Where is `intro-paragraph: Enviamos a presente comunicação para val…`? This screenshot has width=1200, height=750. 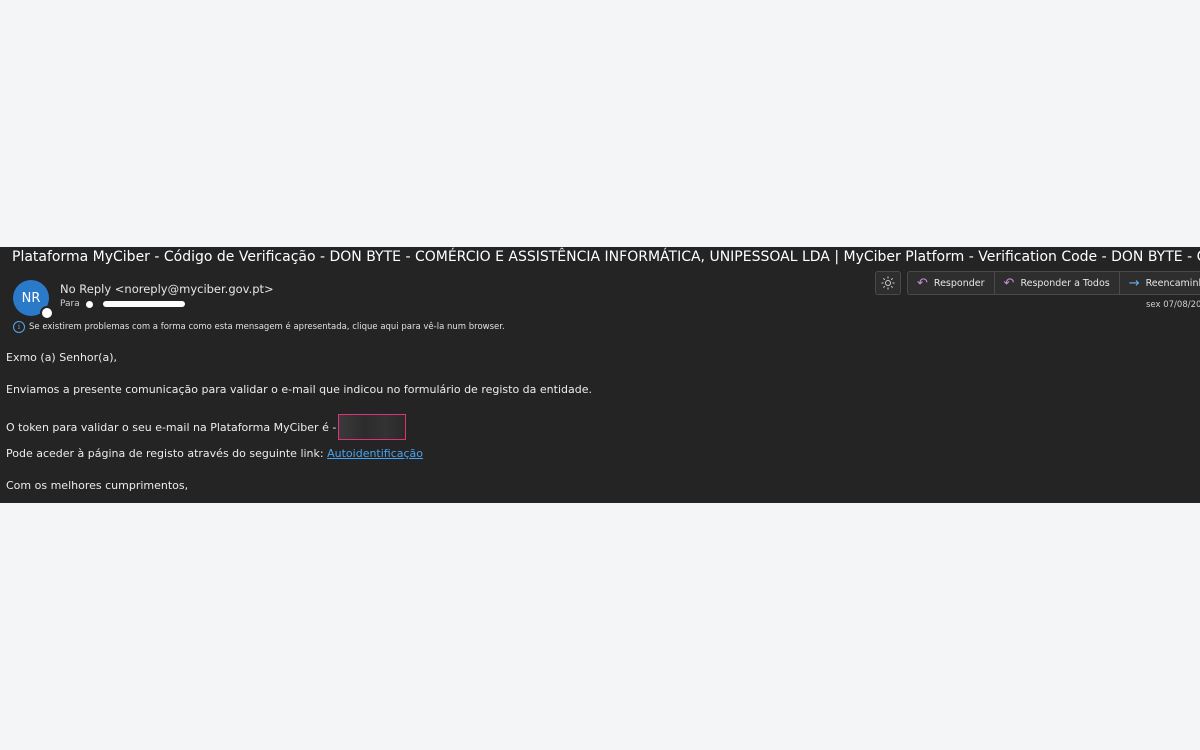 intro-paragraph: Enviamos a presente comunicação para val… is located at coordinates (299, 389).